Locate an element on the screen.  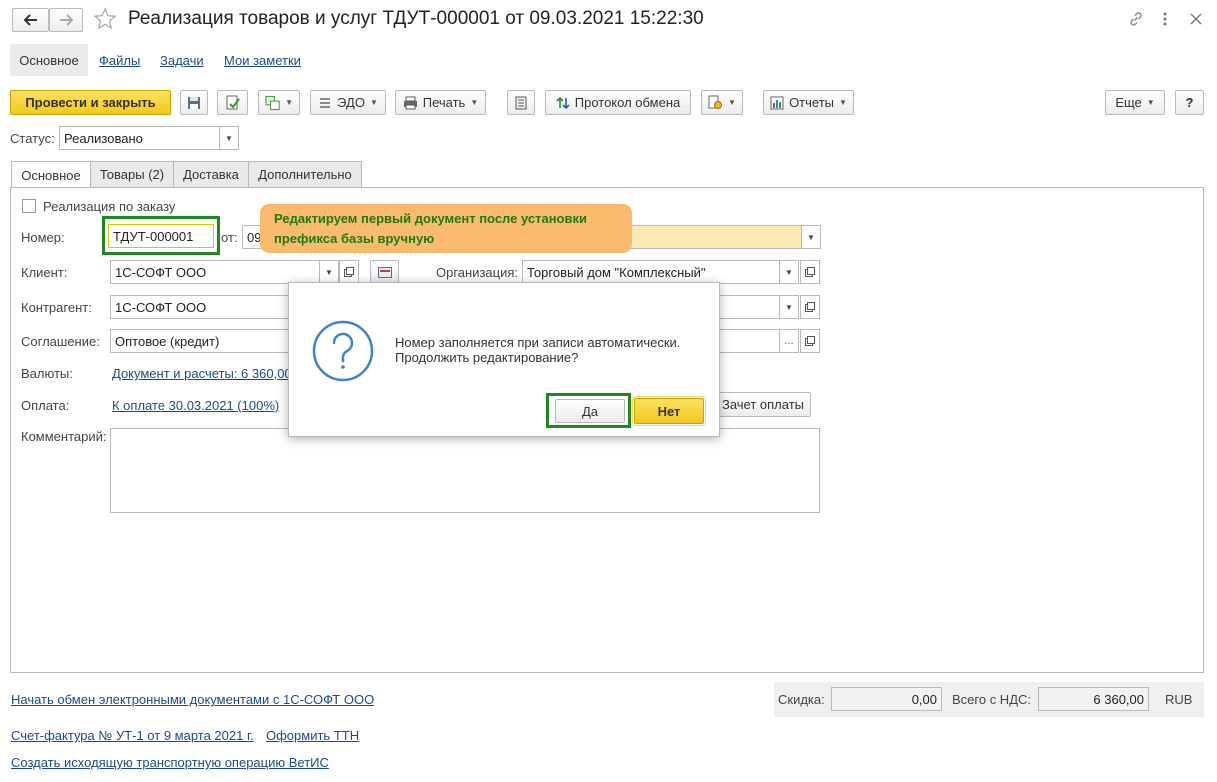
date-label: от: is located at coordinates (229, 237).